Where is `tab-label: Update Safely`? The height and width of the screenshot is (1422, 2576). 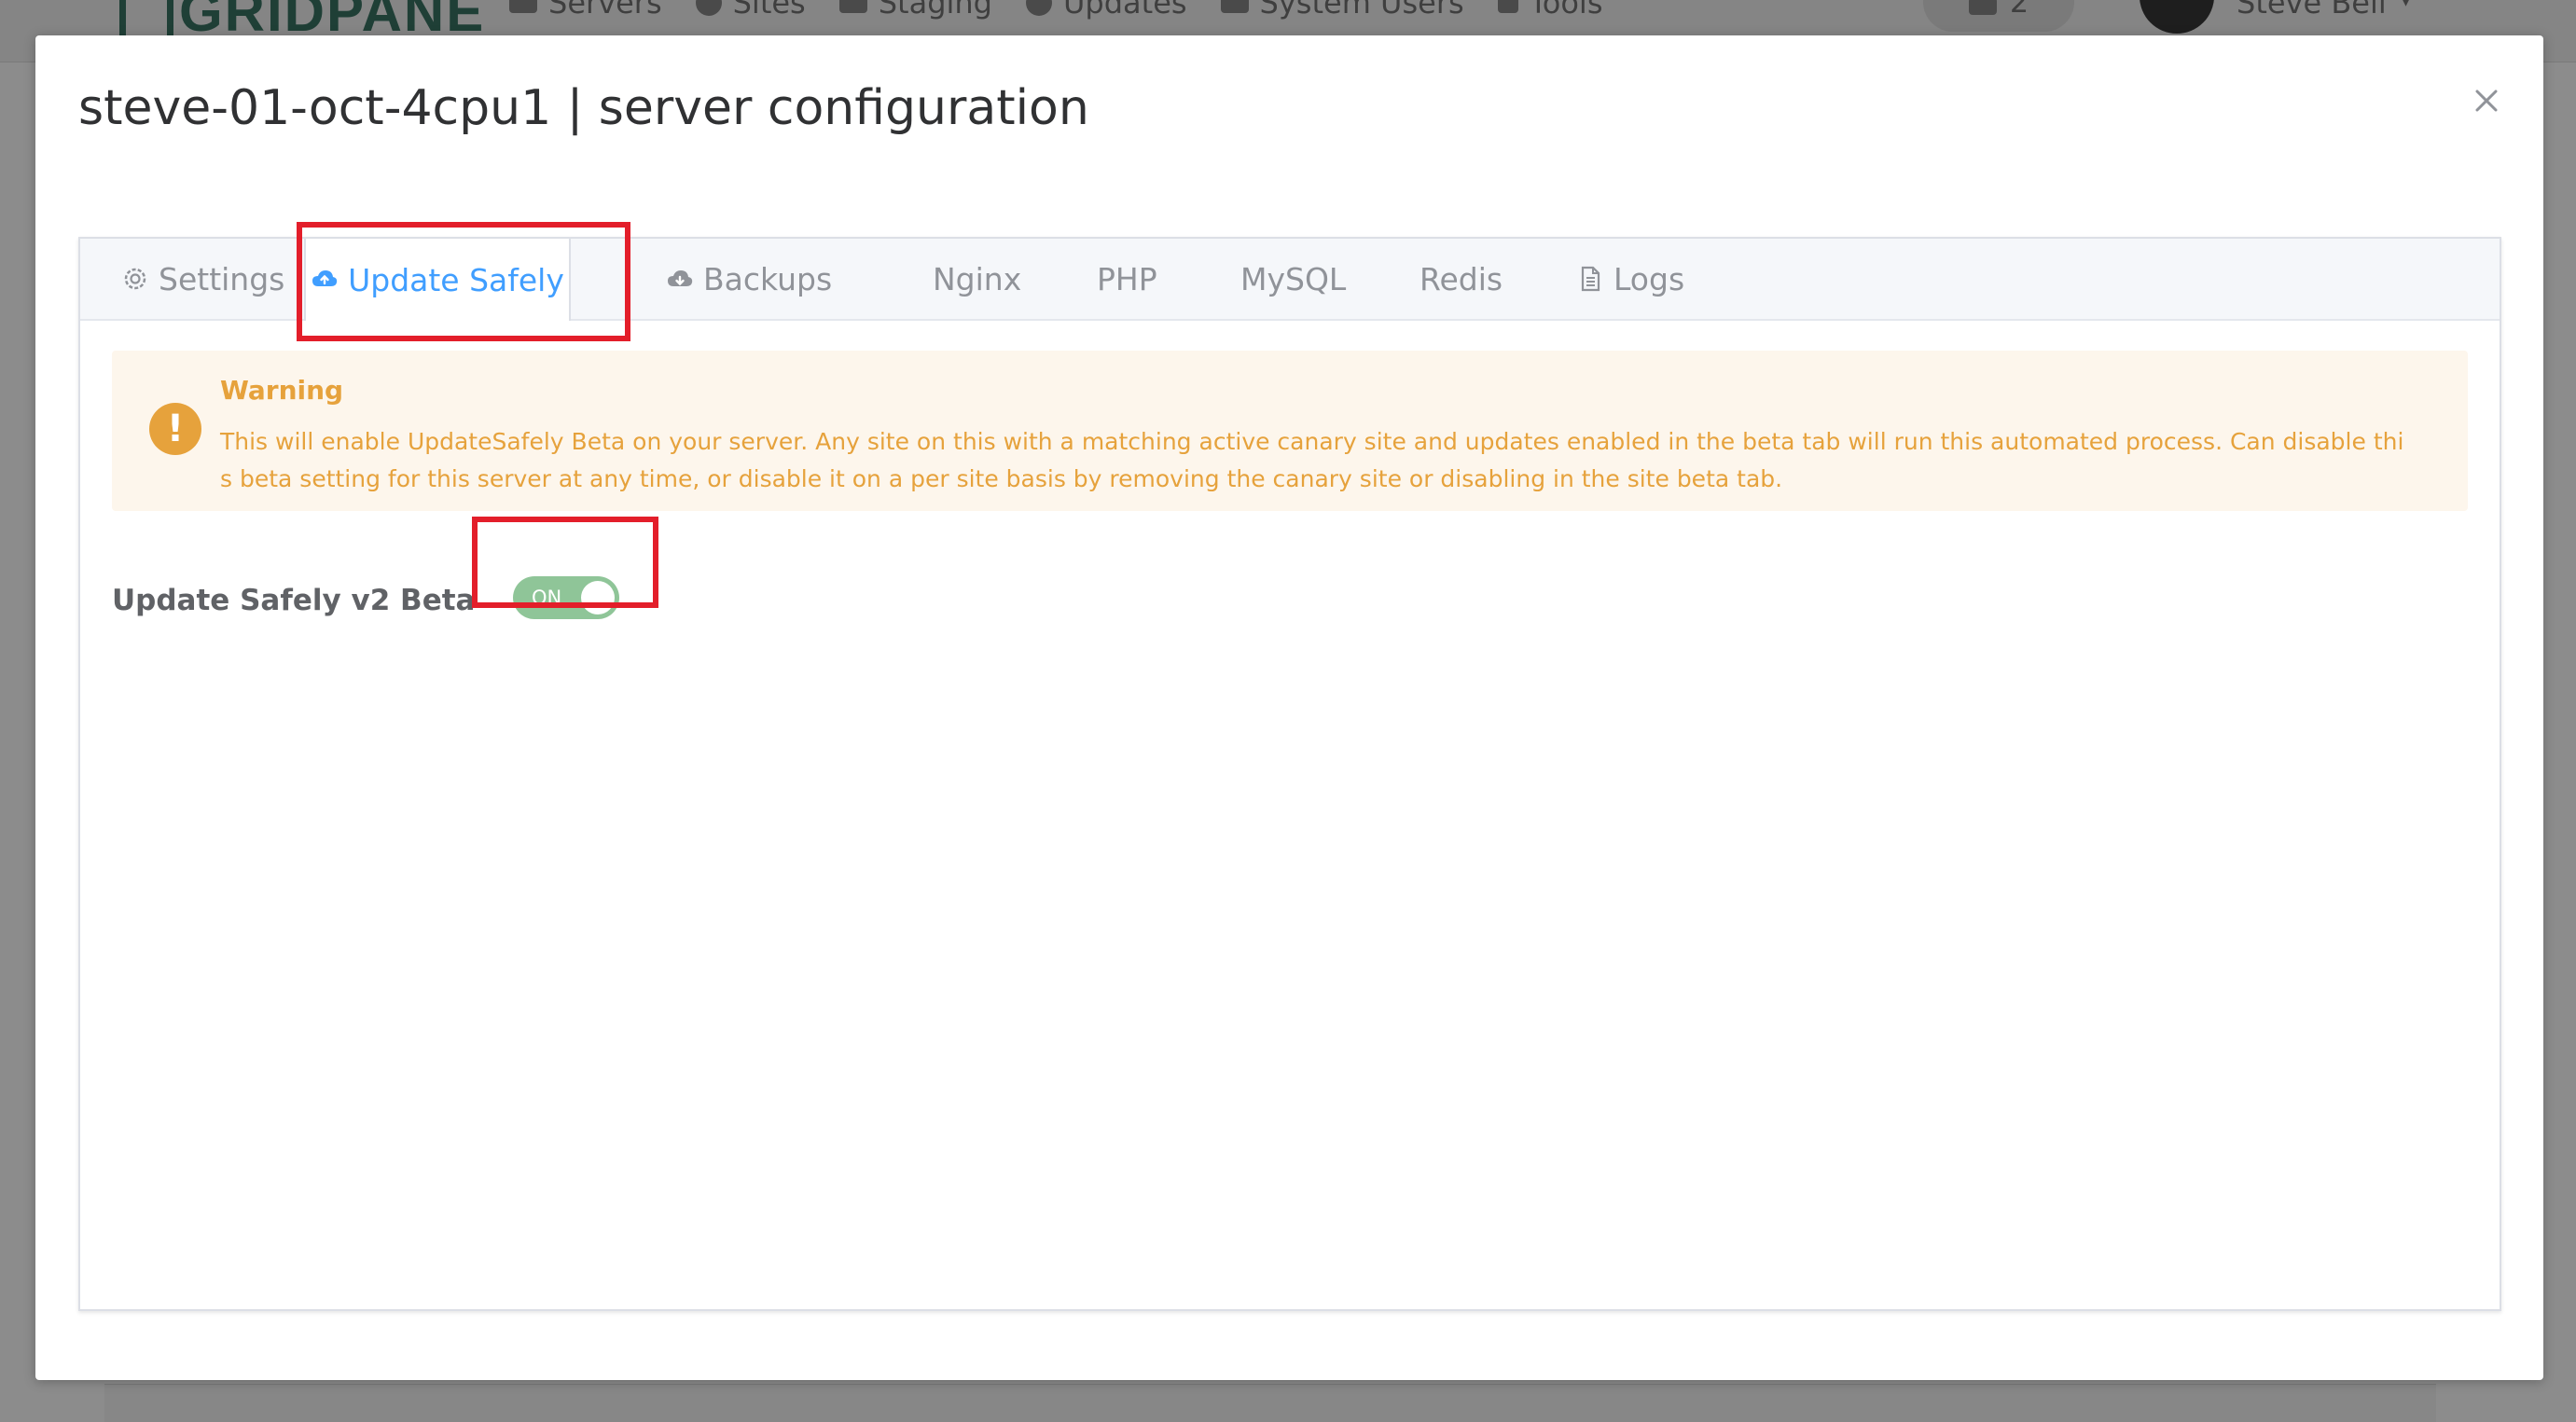 tab-label: Update Safely is located at coordinates (456, 280).